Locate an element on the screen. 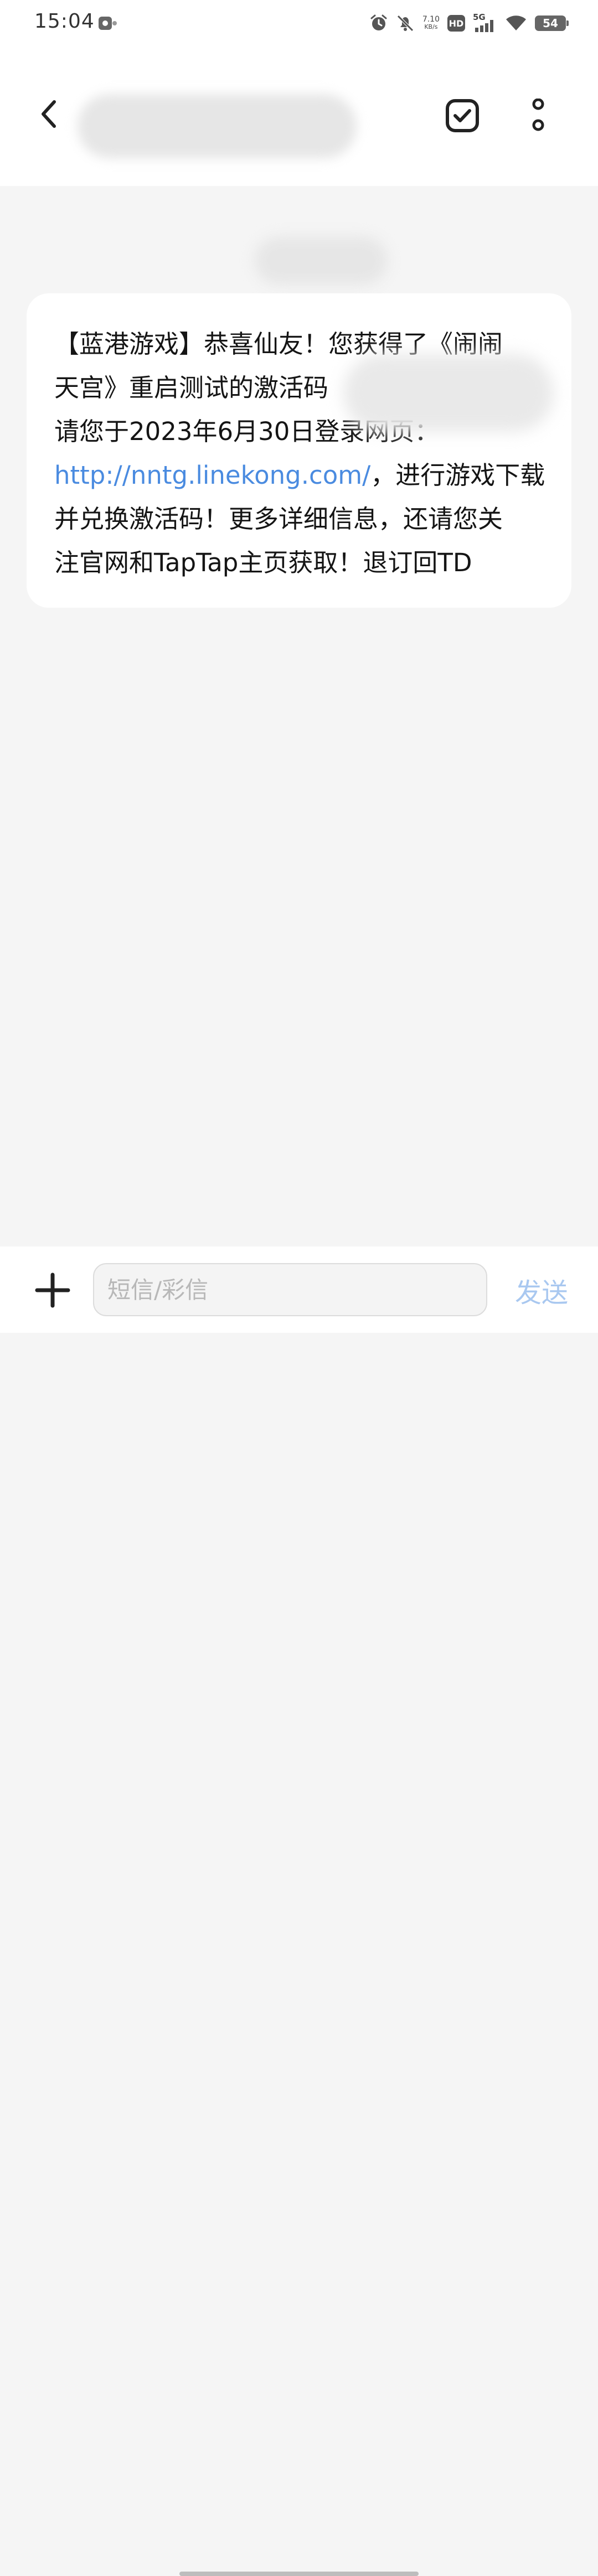  contact-name is located at coordinates (217, 126).